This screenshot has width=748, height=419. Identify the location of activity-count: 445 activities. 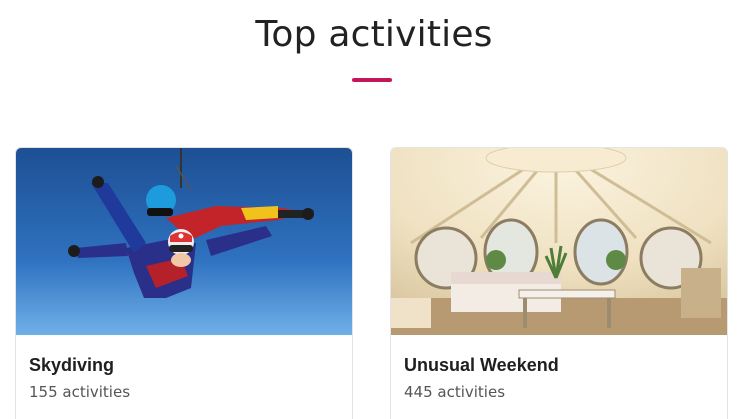
(455, 392).